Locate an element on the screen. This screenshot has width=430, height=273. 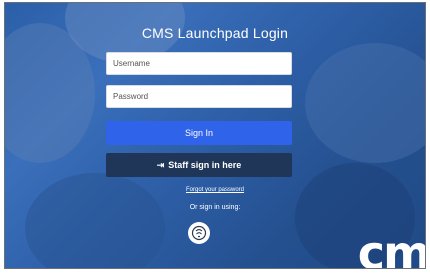
badge-scan-button is located at coordinates (199, 233).